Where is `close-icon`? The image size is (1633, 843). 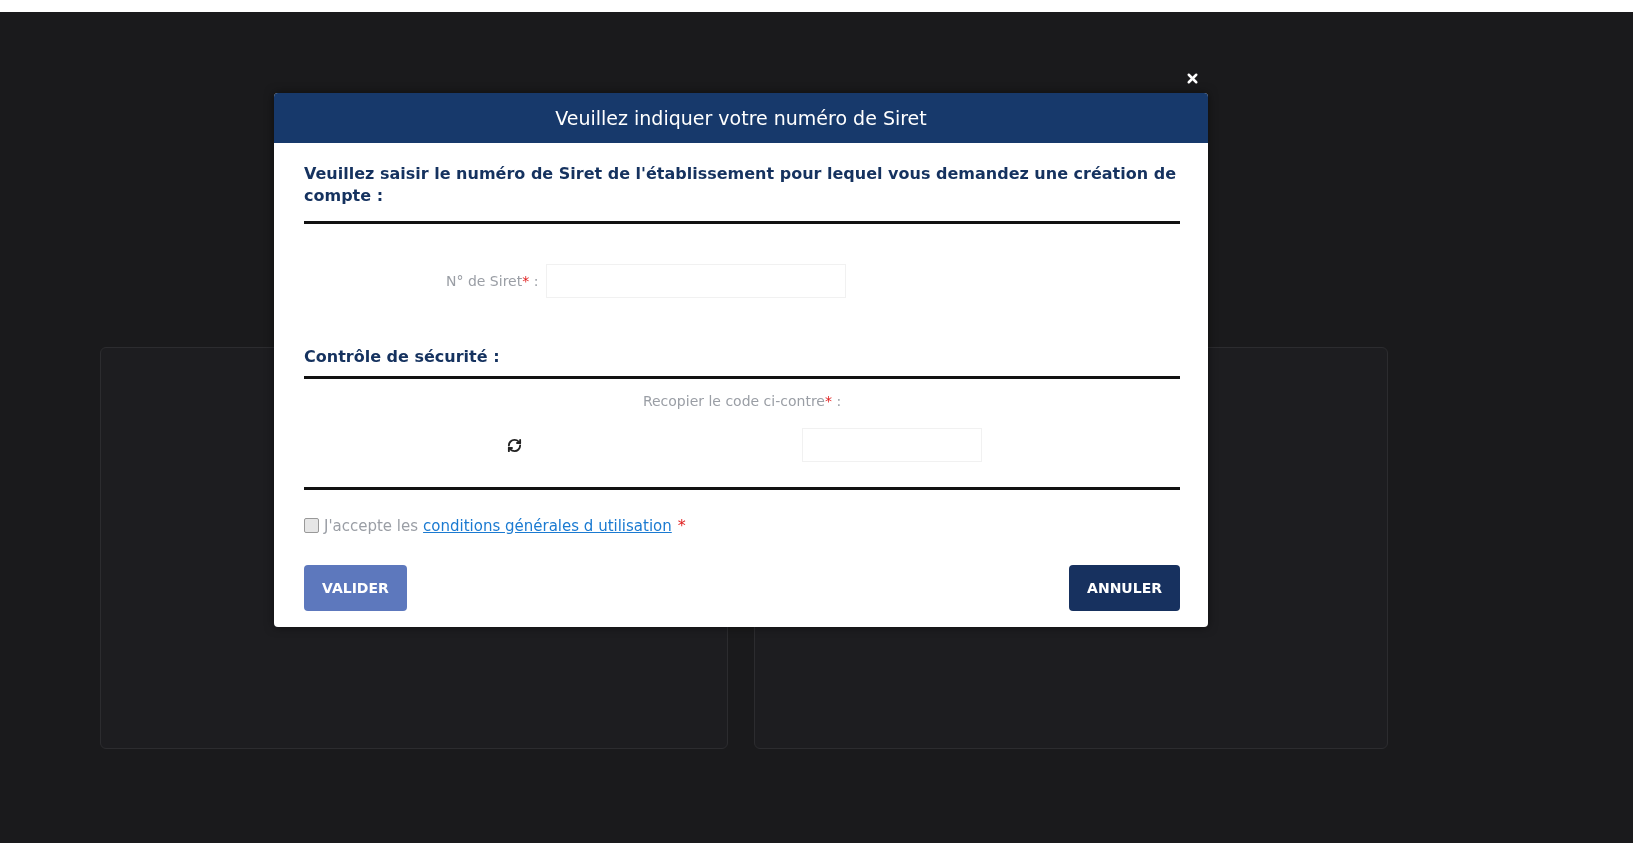 close-icon is located at coordinates (1192, 78).